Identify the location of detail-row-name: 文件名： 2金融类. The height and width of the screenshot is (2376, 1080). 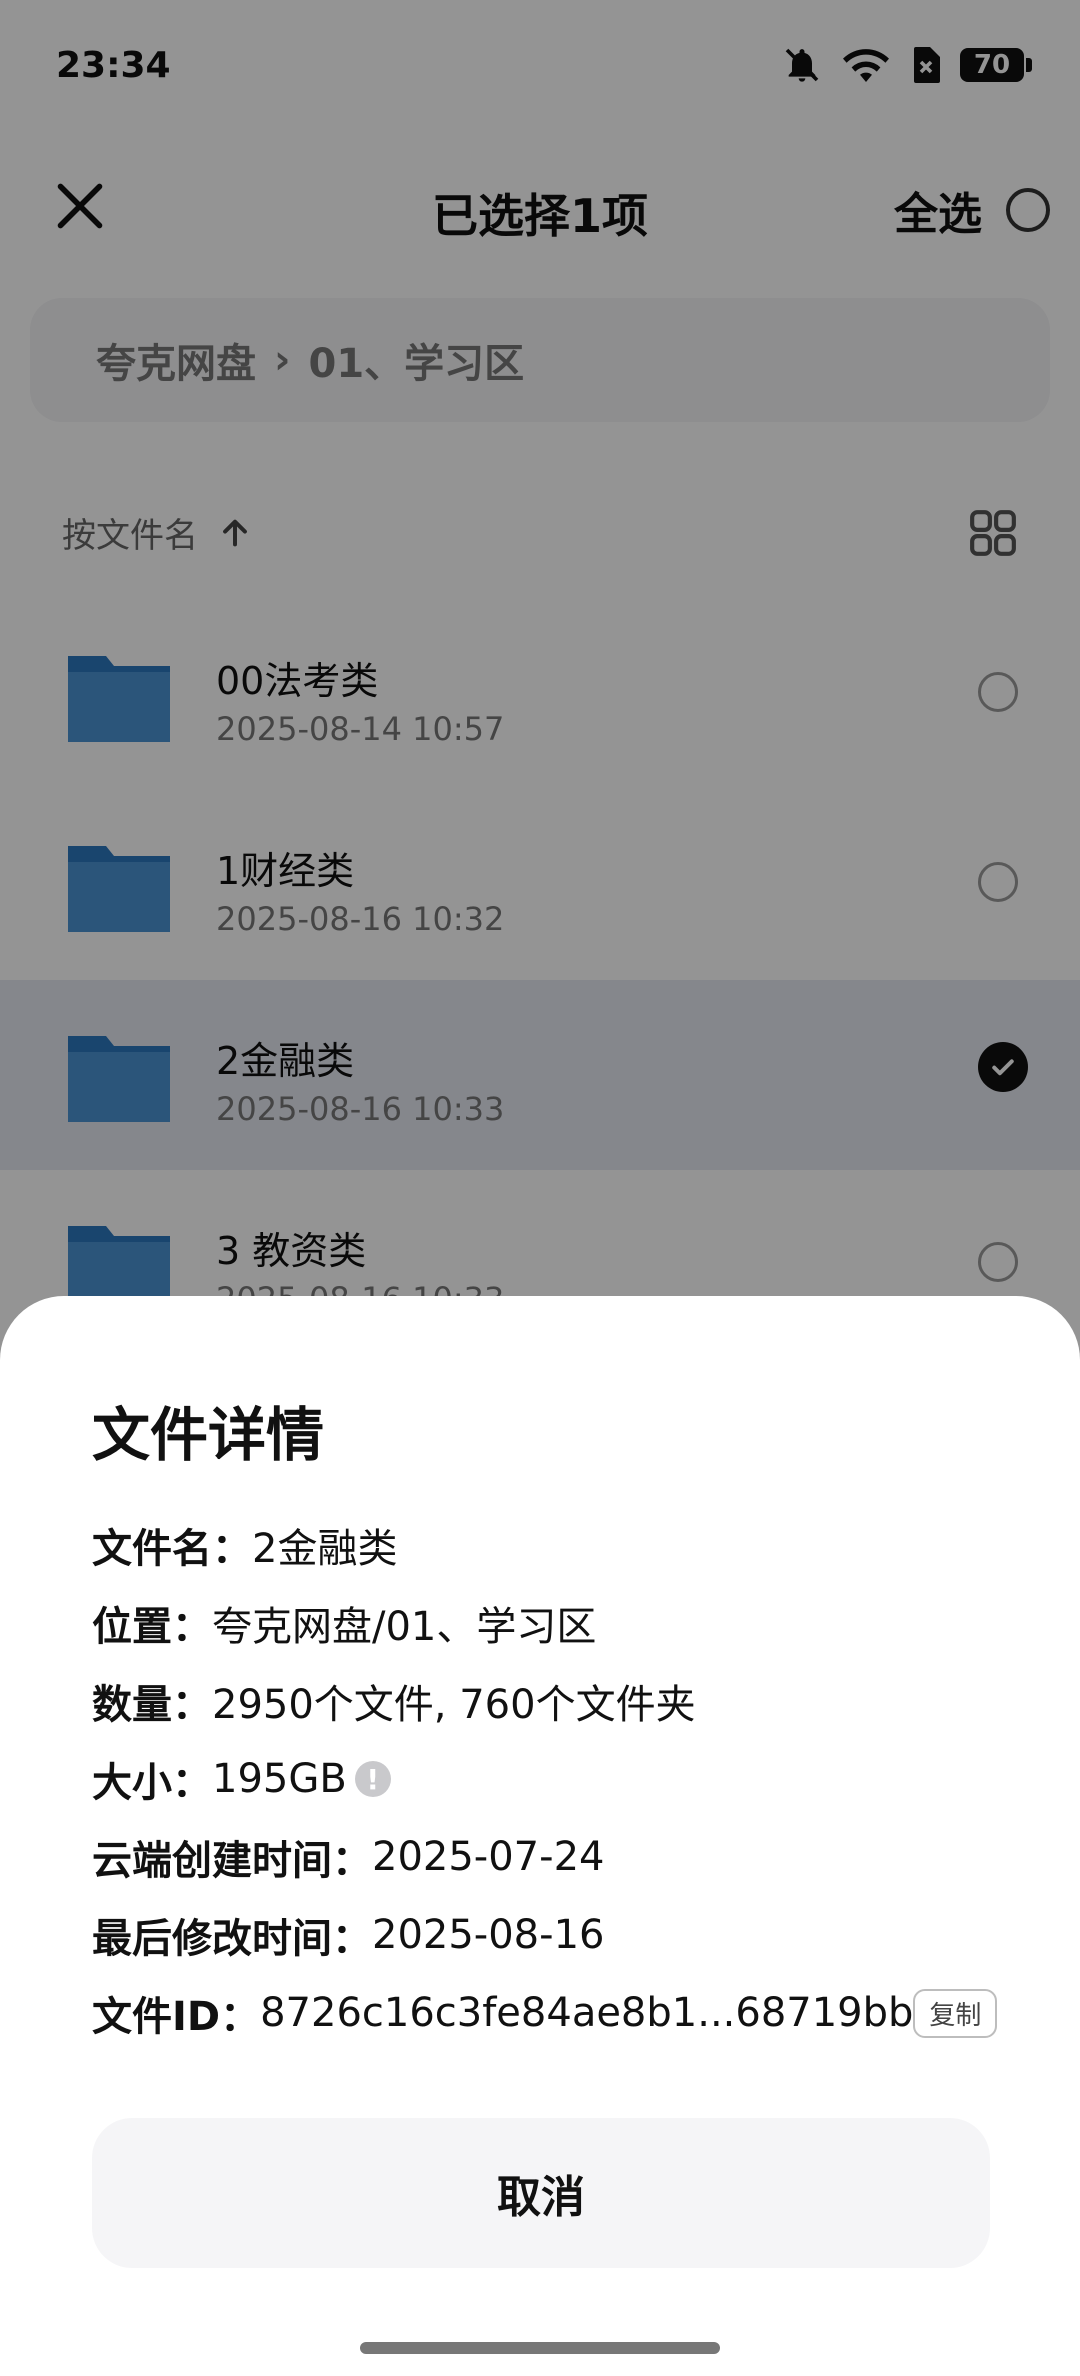
(542, 1545).